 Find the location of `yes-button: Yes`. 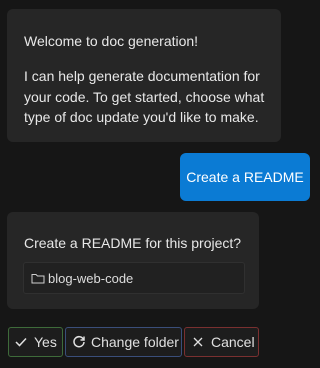

yes-button: Yes is located at coordinates (35, 342).